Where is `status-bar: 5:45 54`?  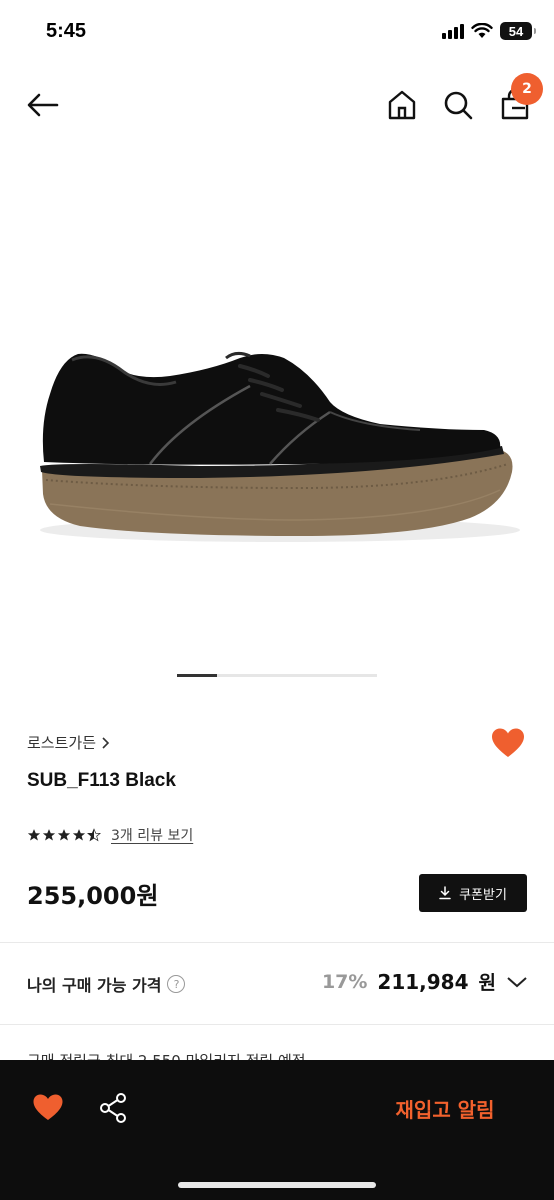 status-bar: 5:45 54 is located at coordinates (277, 33).